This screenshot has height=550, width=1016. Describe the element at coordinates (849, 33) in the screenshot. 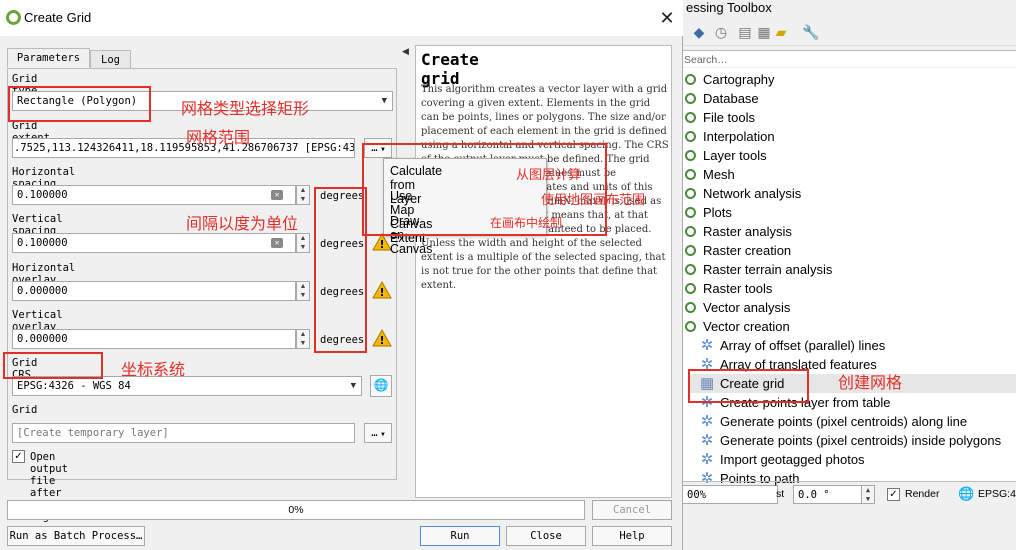

I see `toolbox-toolbar` at that location.